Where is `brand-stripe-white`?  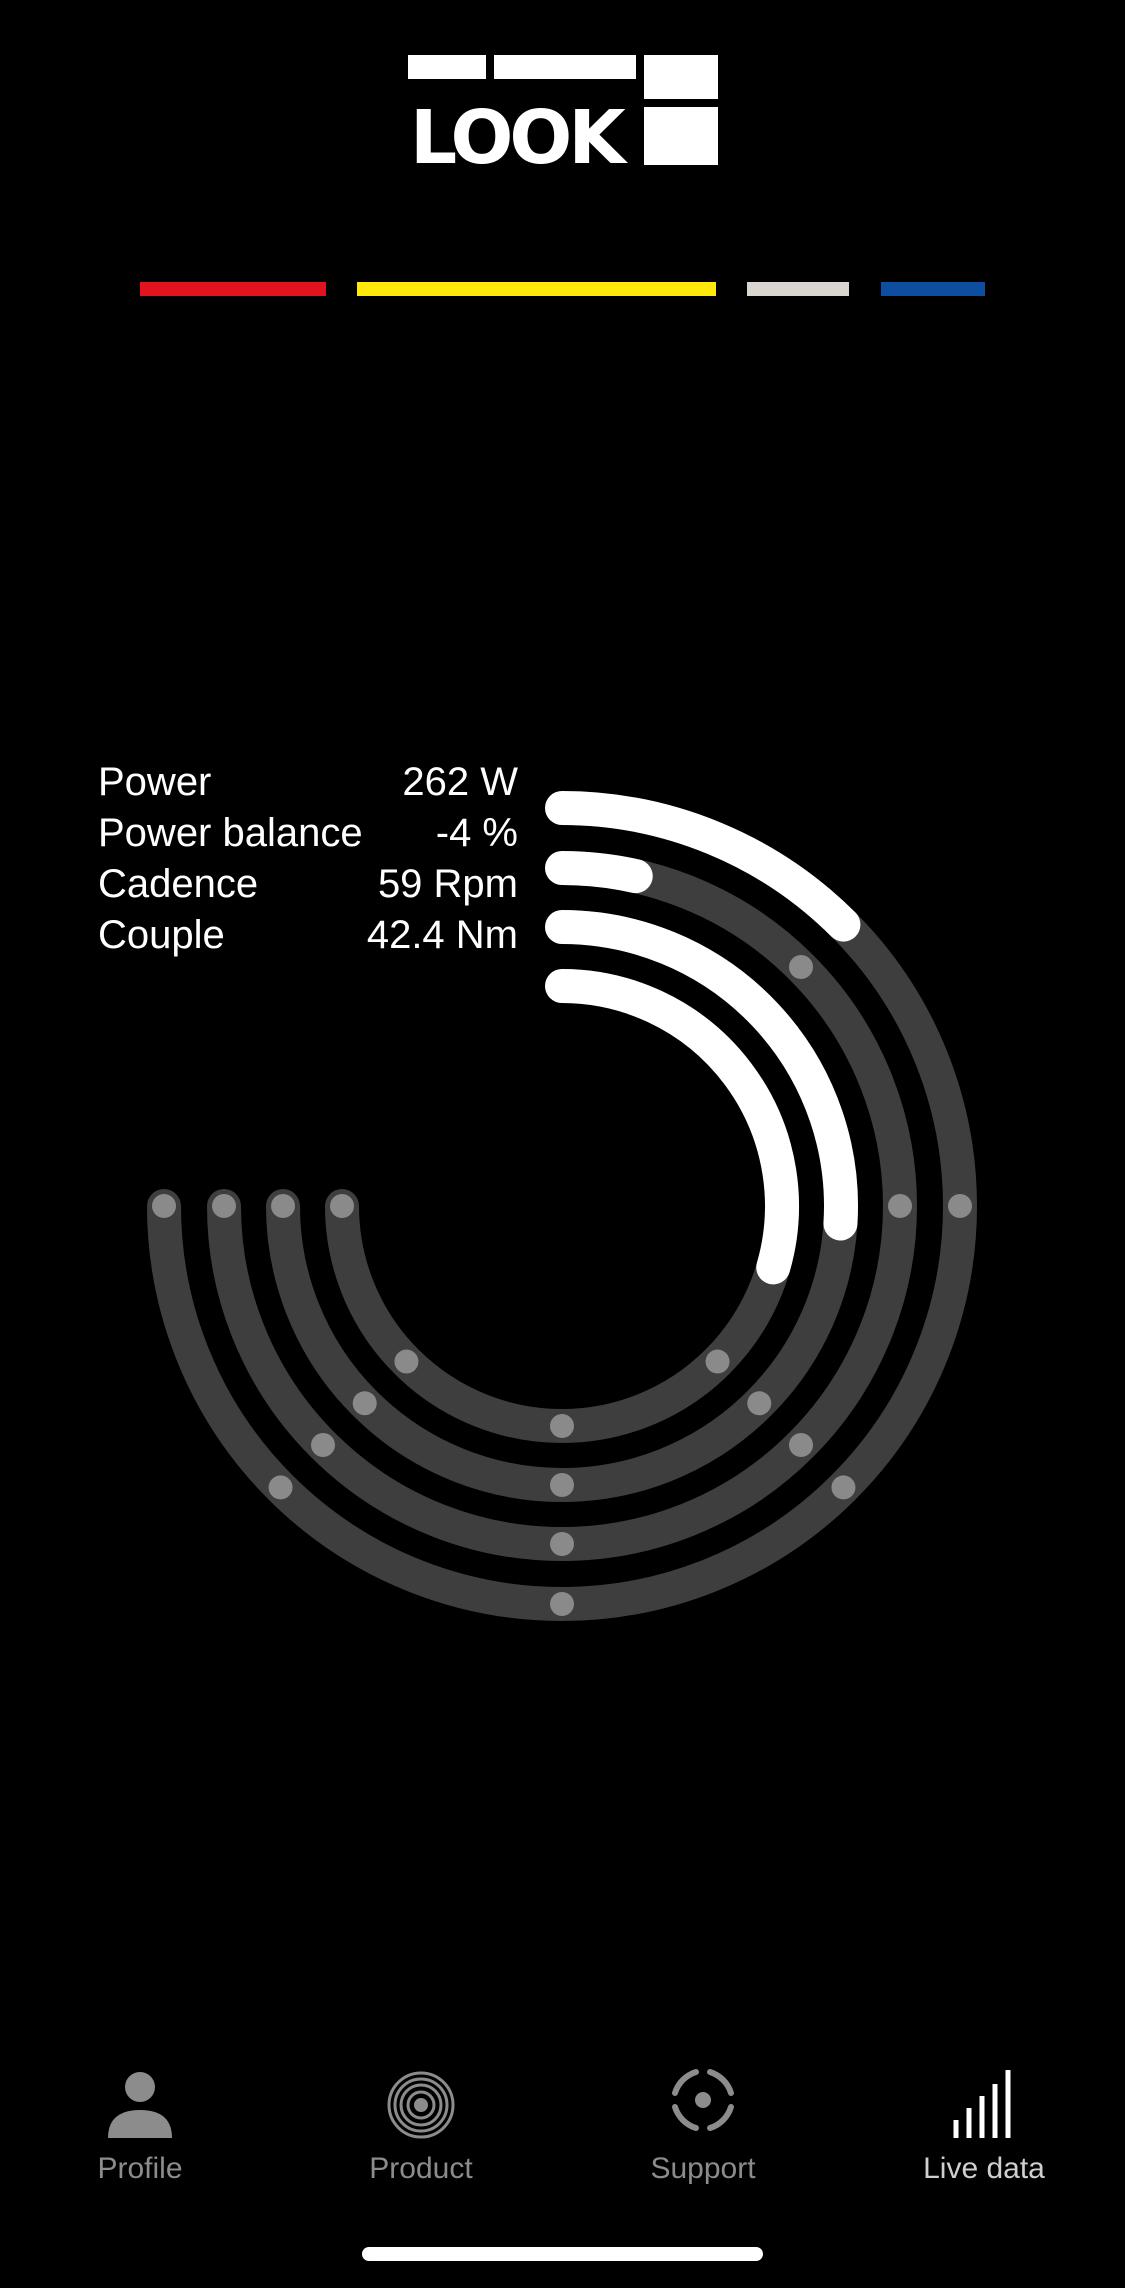
brand-stripe-white is located at coordinates (798, 289).